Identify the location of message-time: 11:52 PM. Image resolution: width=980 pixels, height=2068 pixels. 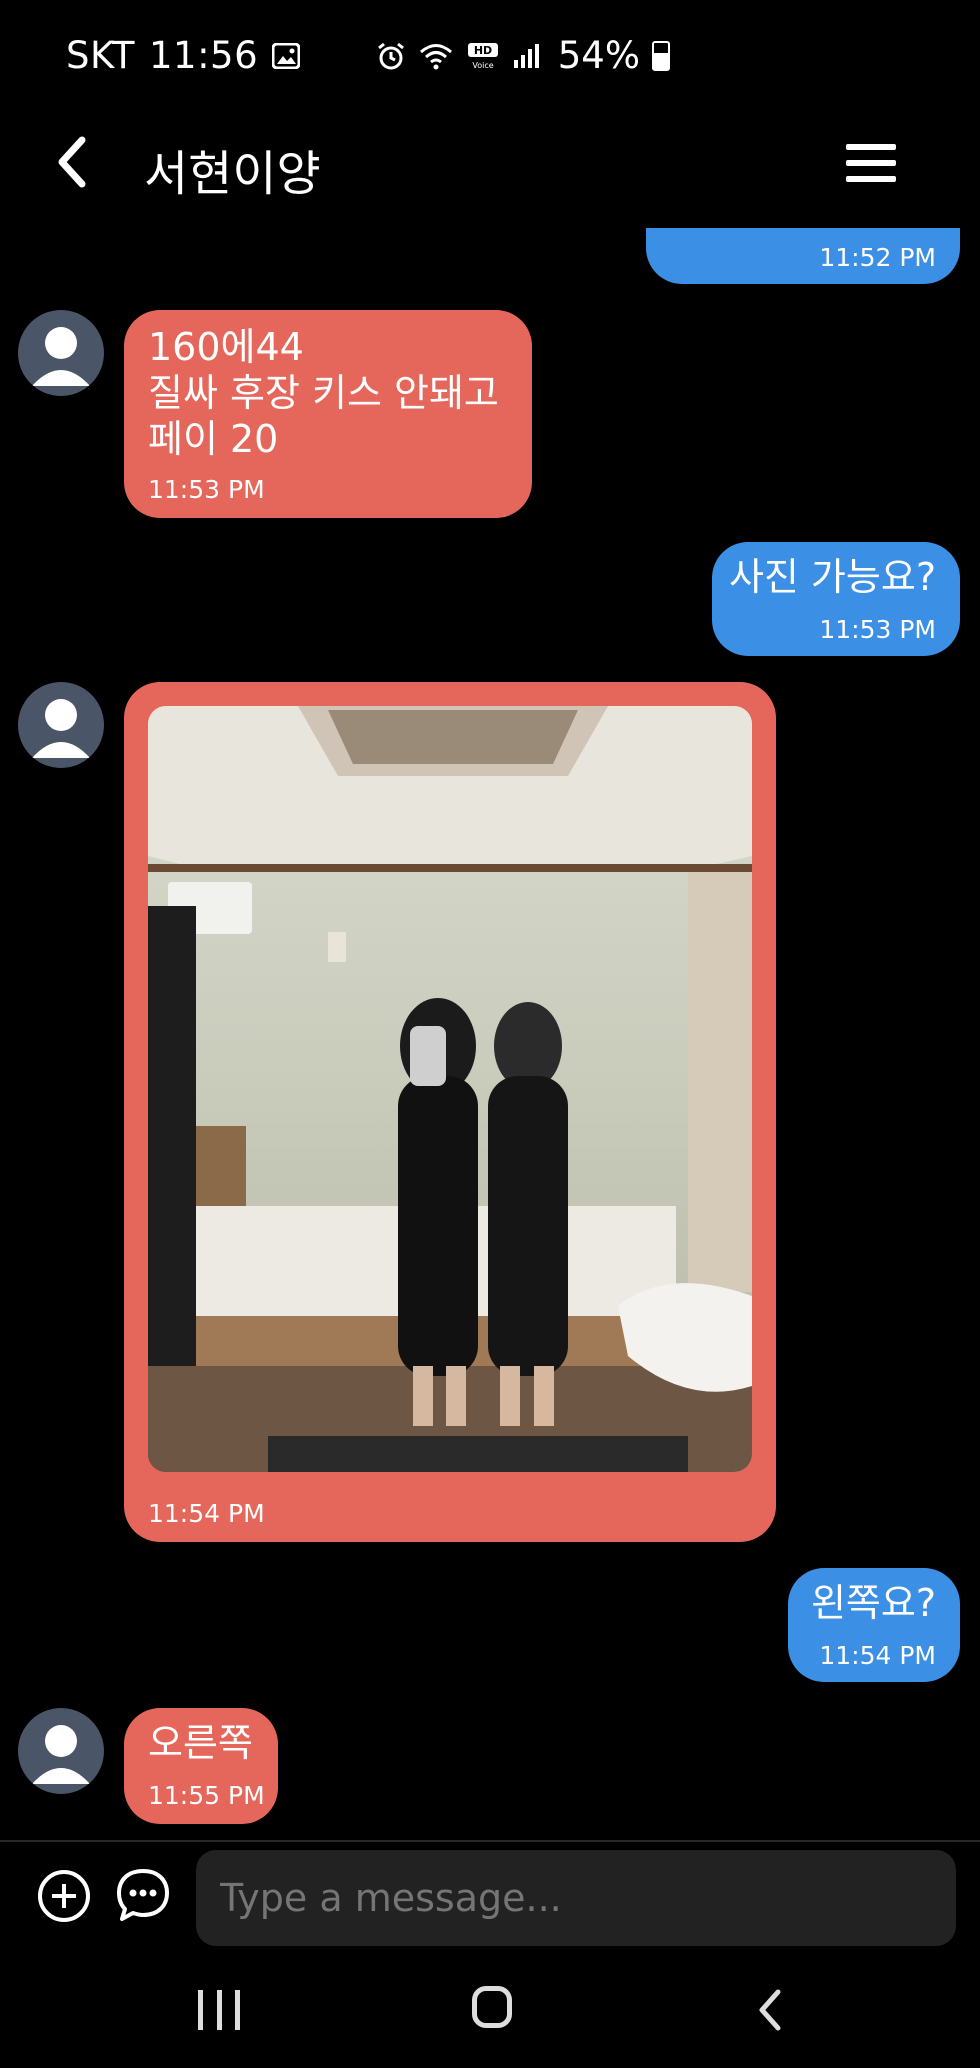
(877, 257).